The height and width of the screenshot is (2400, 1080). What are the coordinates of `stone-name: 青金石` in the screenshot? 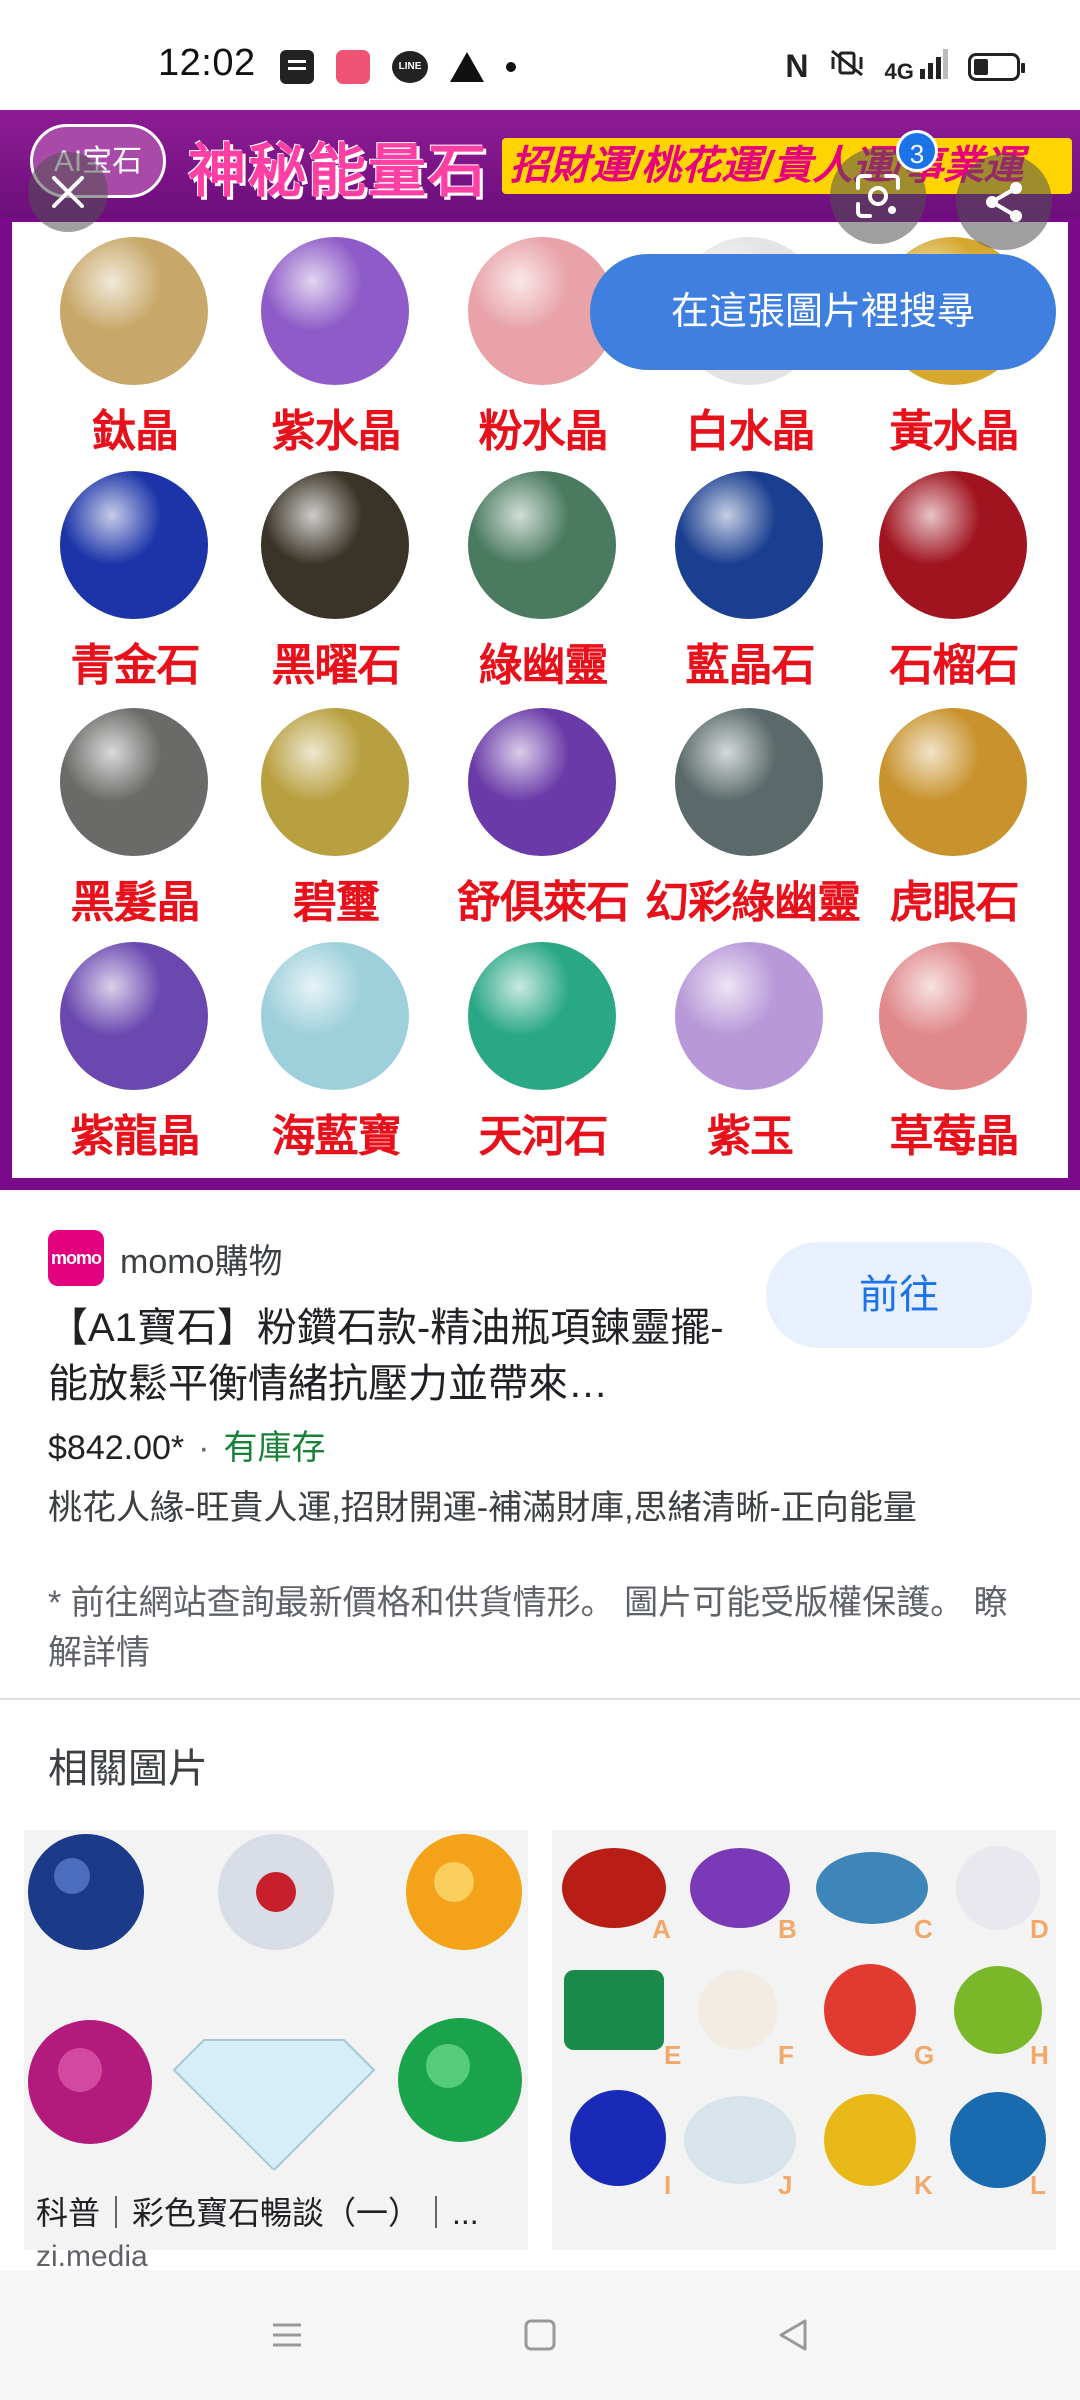 It's located at (135, 665).